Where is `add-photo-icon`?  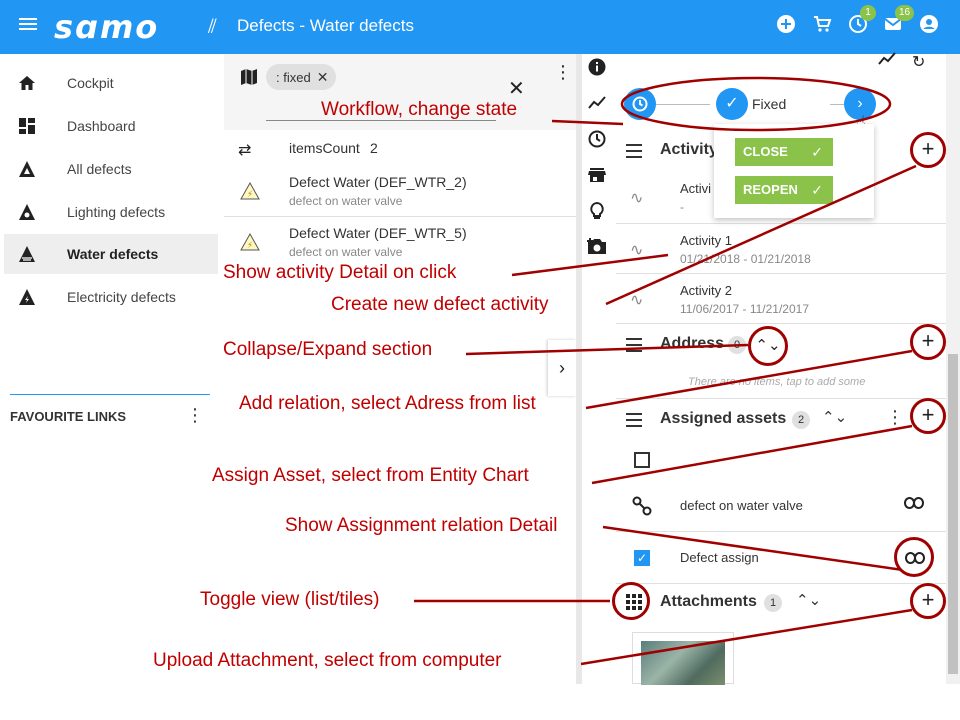
add-photo-icon is located at coordinates (597, 248).